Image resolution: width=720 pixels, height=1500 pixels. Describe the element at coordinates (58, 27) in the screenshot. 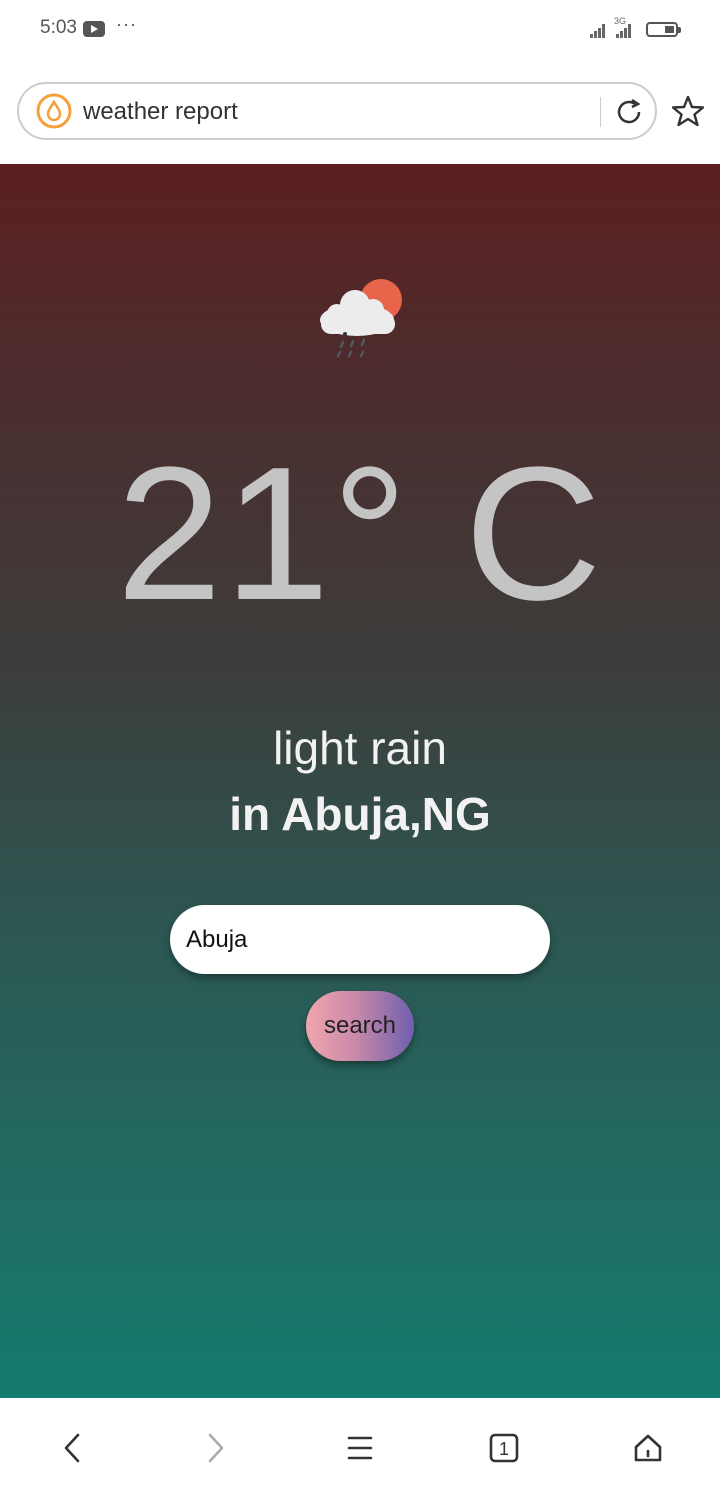

I see `status-time: 5:03` at that location.